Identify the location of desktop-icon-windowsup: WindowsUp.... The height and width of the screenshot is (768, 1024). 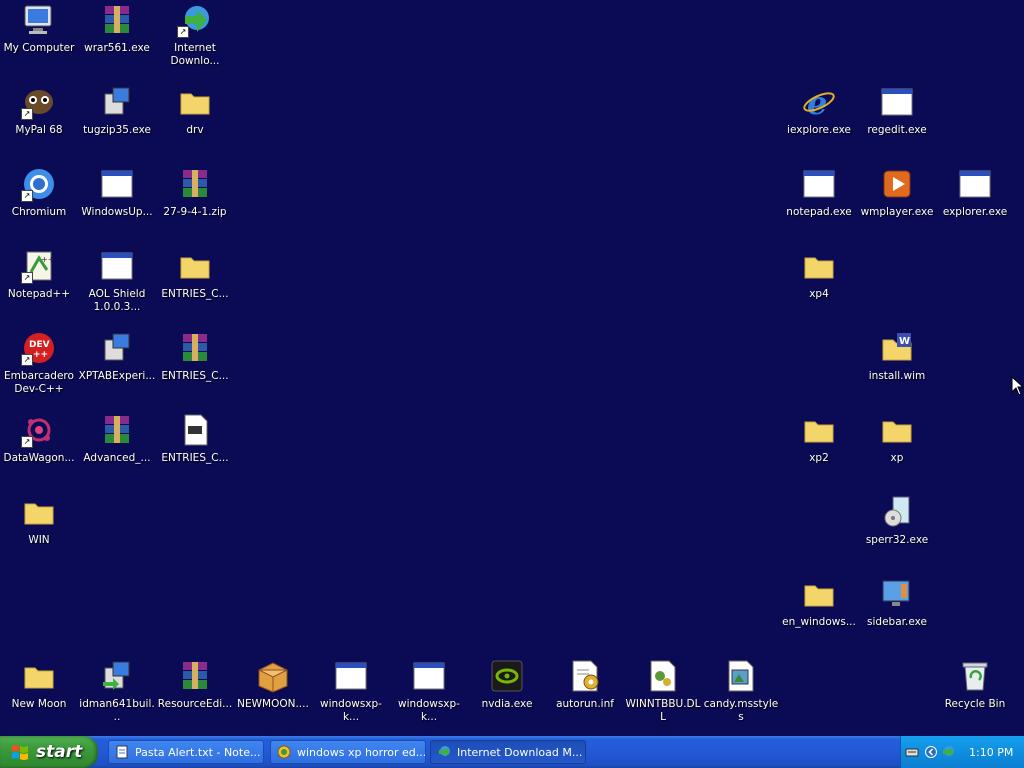
(117, 202).